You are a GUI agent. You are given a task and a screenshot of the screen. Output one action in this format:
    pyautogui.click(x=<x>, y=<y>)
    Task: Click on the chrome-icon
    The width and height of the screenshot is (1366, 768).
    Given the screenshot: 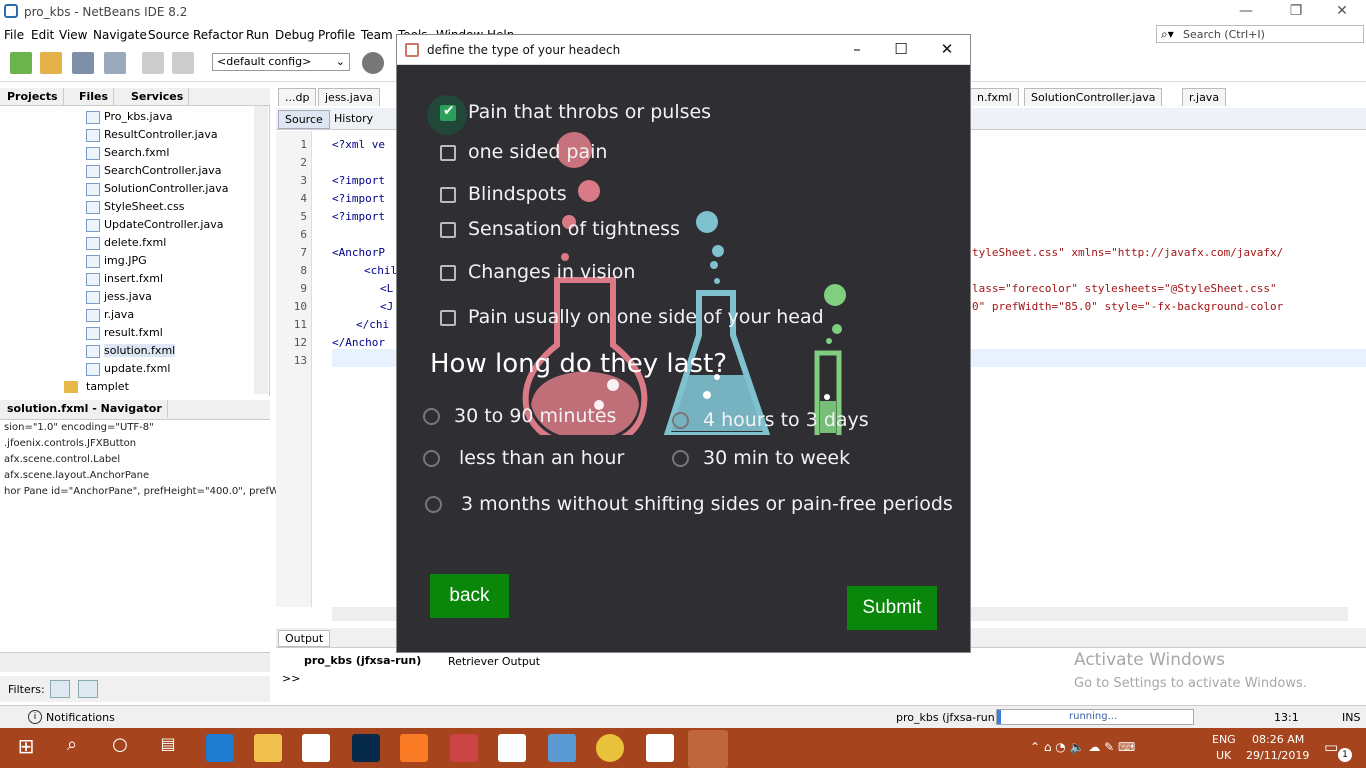 What is the action you would take?
    pyautogui.click(x=610, y=748)
    